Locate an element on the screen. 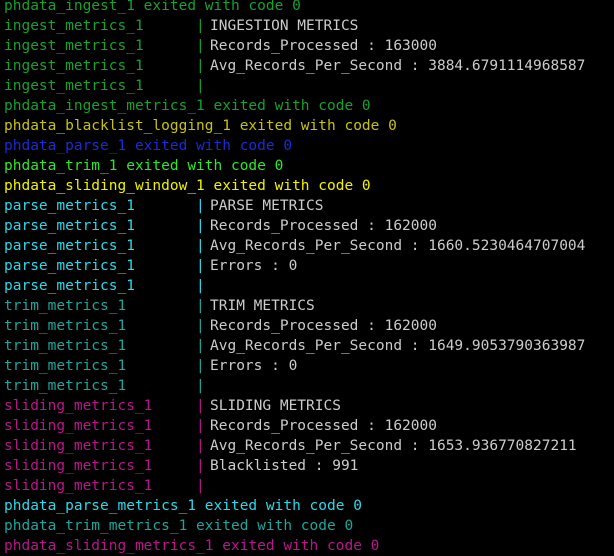 This screenshot has height=556, width=614. terminal-line: phdata_ingest_1 exited with code 0 is located at coordinates (307, 8).